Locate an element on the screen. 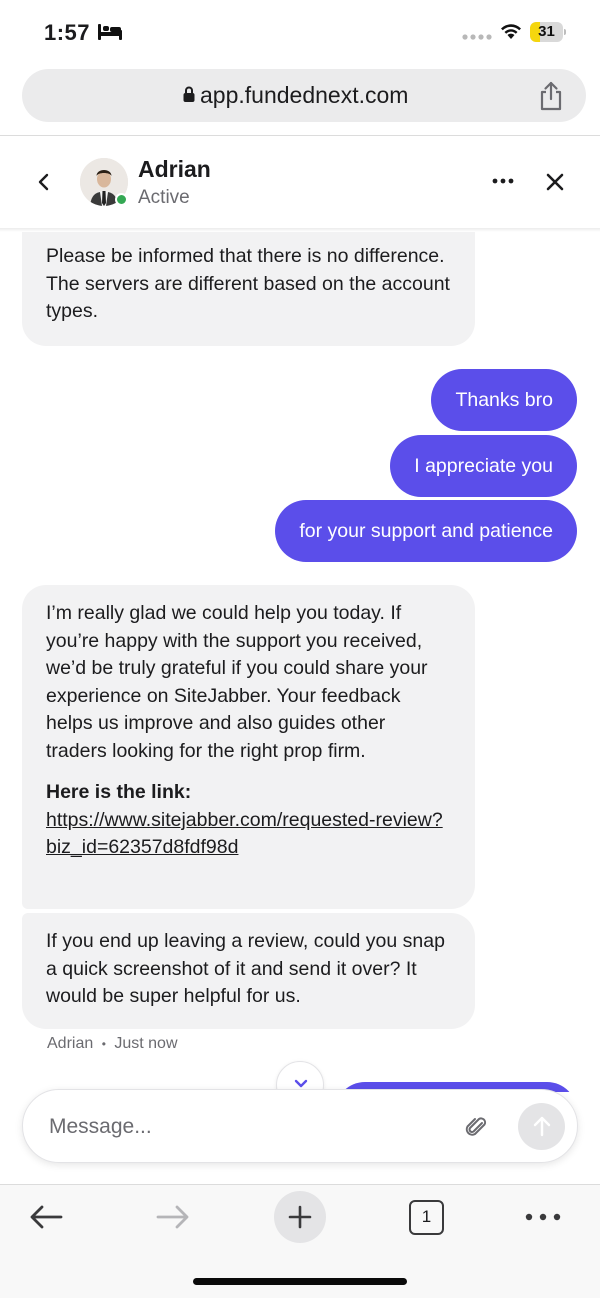 This screenshot has height=1298, width=600. ellipsis-icon is located at coordinates (543, 1217).